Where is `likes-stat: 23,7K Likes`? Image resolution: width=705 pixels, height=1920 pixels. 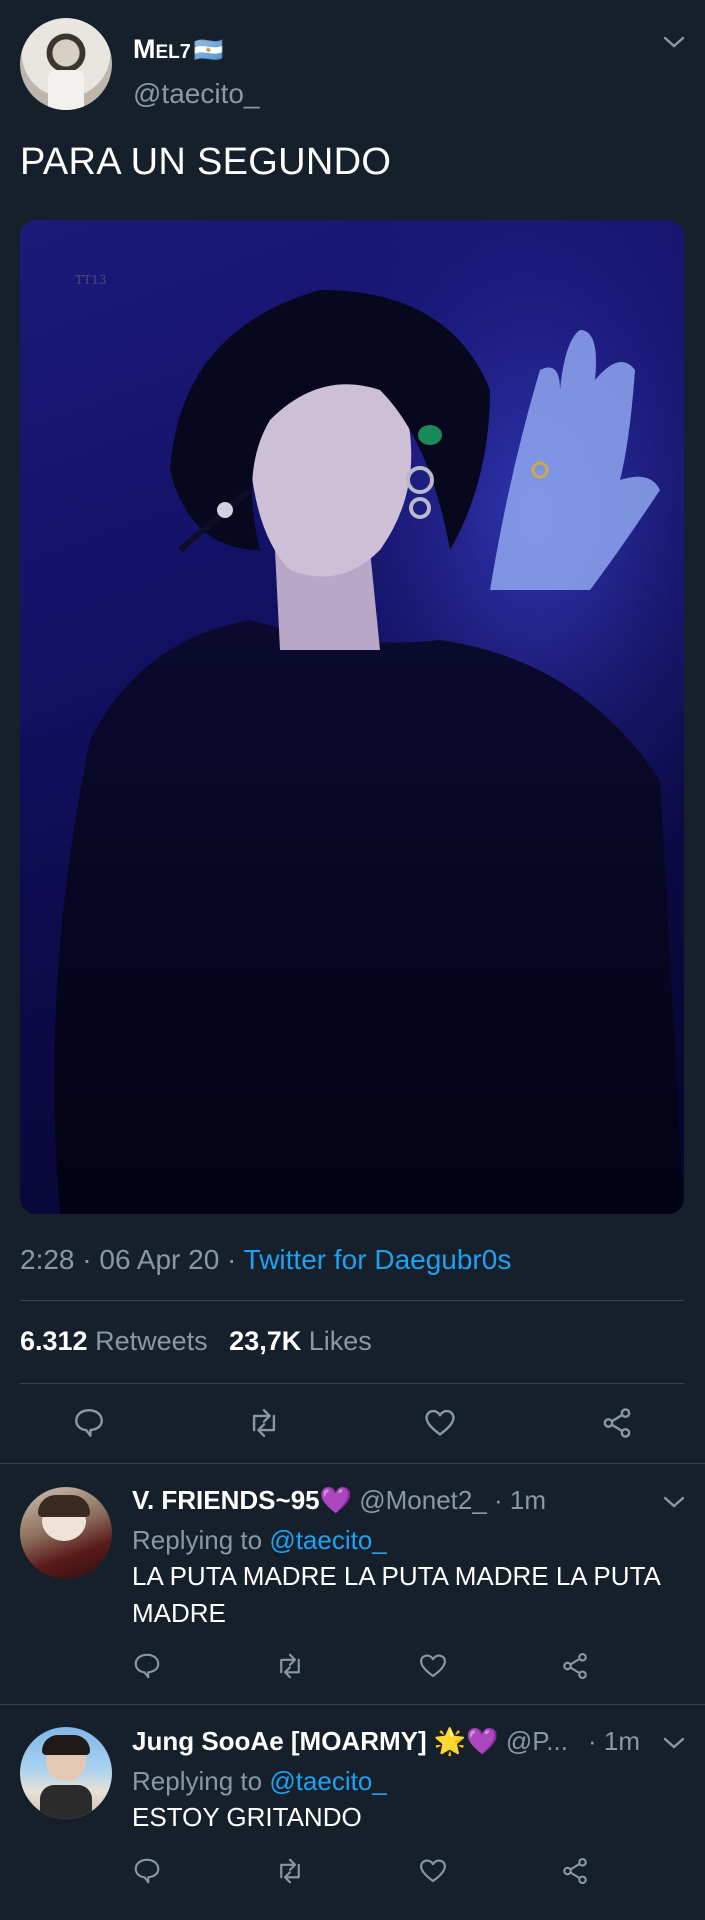 likes-stat: 23,7K Likes is located at coordinates (300, 1341).